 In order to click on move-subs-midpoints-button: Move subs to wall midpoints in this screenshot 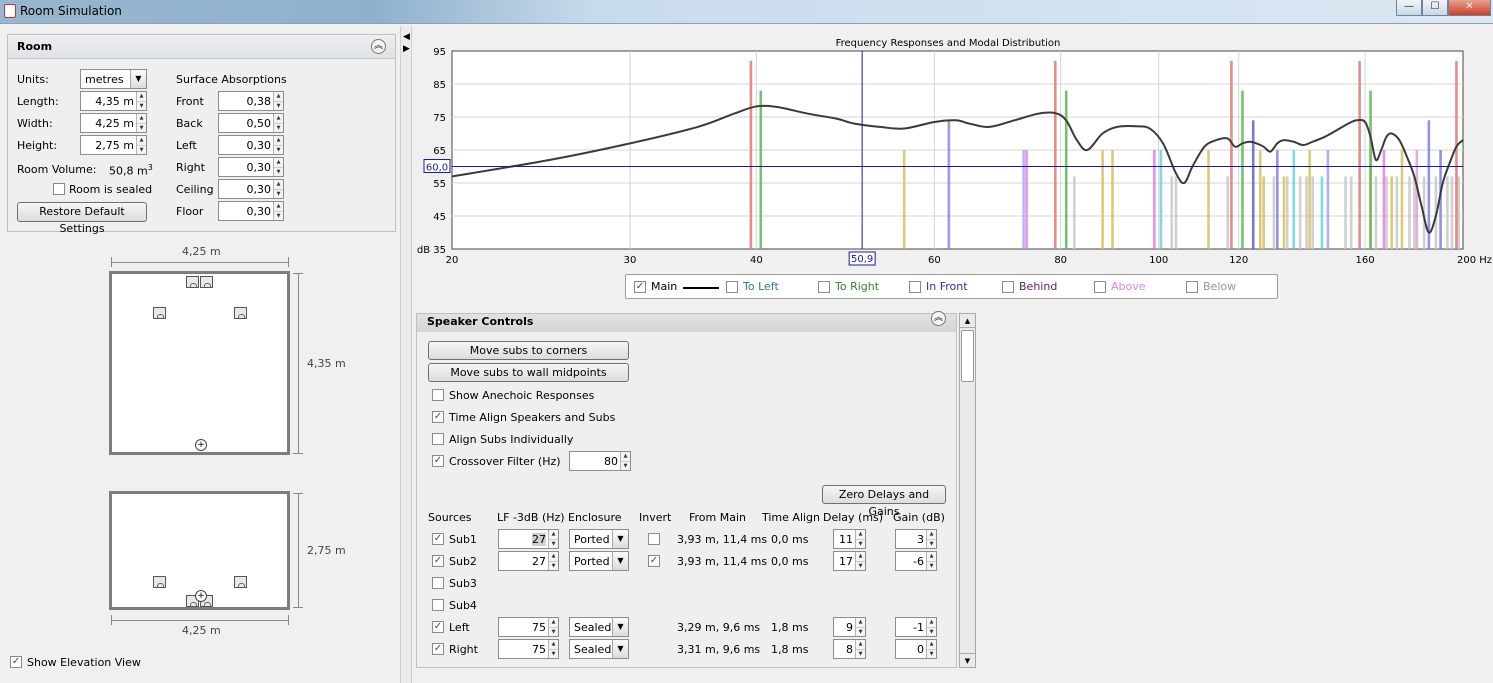, I will do `click(528, 372)`.